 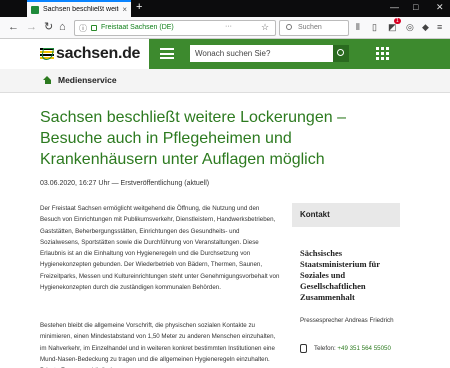 I want to click on phone-number-link: +49 351 564 55050, so click(x=364, y=348).